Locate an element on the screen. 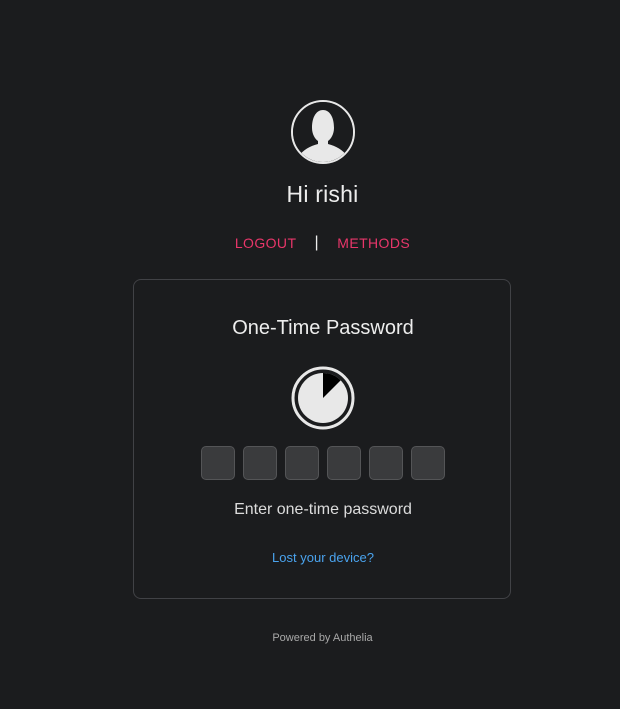 This screenshot has width=620, height=709. lost-device-link: Lost your device? is located at coordinates (323, 557).